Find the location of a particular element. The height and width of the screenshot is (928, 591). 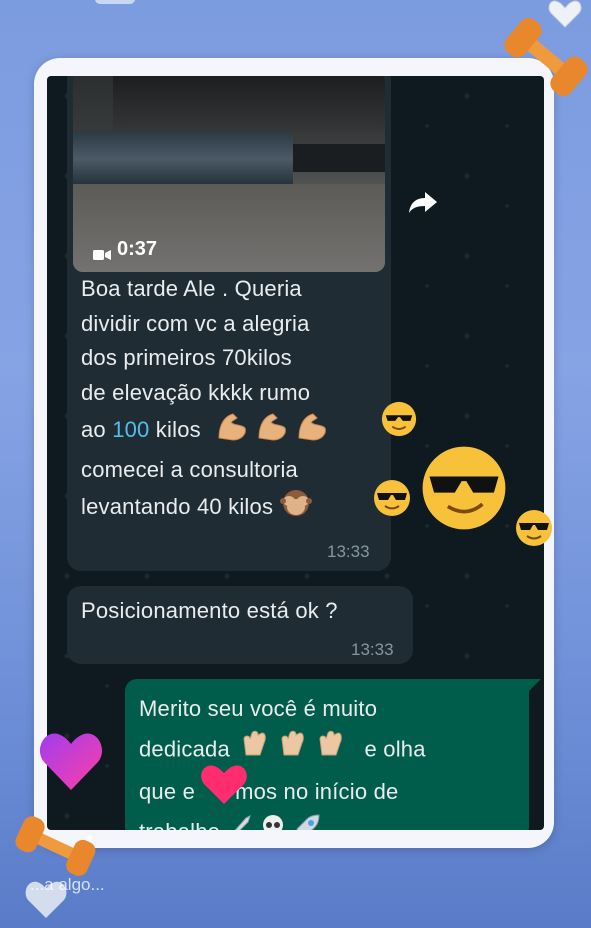

incoming-text-message: Posicionamento está ok ? 13:33 is located at coordinates (240, 625).